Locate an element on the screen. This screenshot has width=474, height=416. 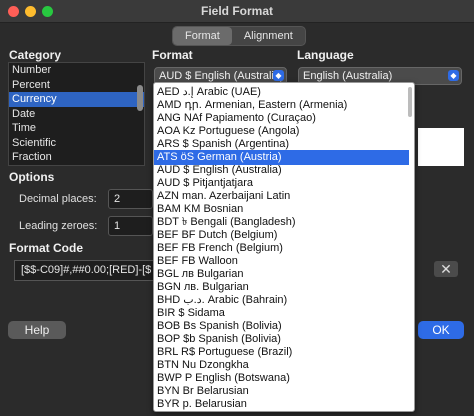
category-item-percent: Percent is located at coordinates (76, 85).